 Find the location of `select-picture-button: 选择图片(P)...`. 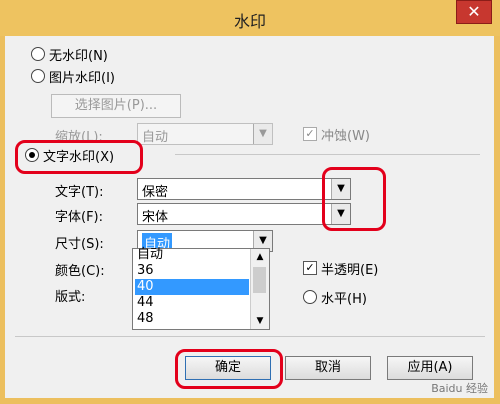

select-picture-button: 选择图片(P)... is located at coordinates (116, 106).